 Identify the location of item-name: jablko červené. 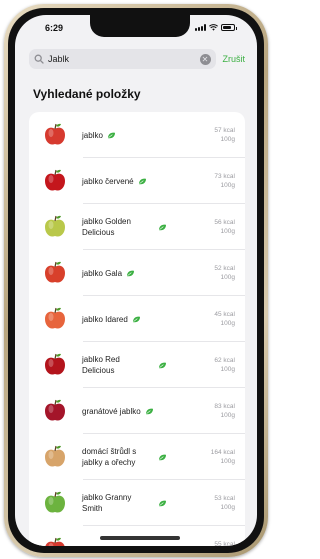
(108, 181).